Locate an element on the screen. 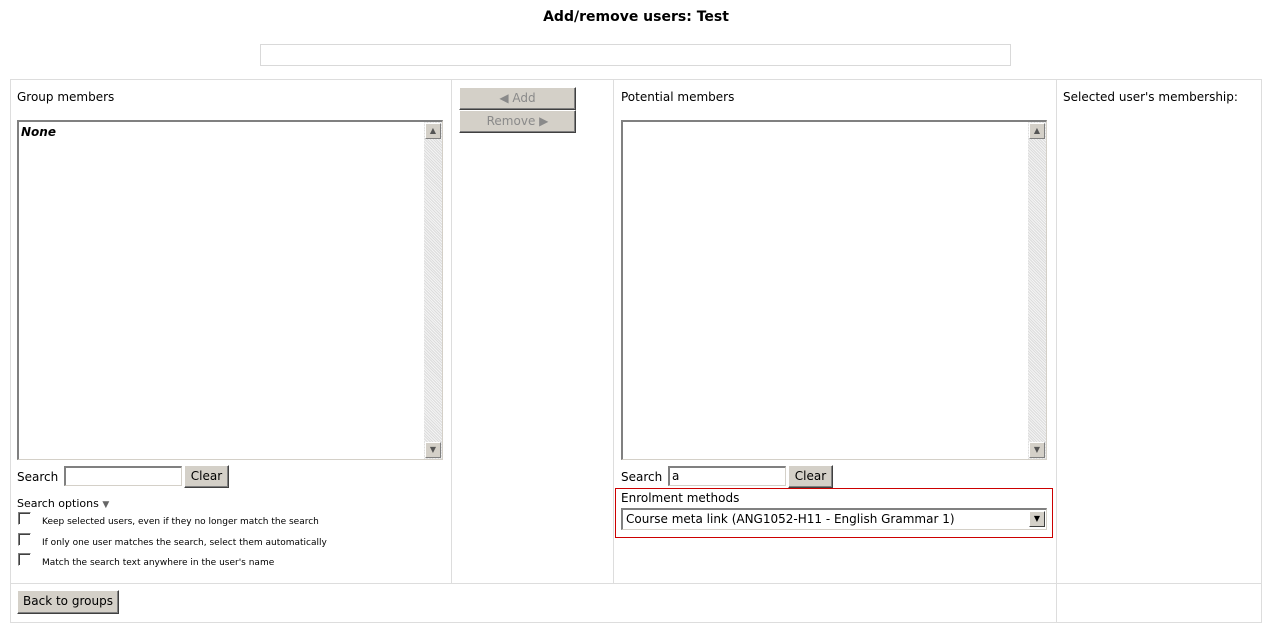 The image size is (1272, 632). autoselect-checkbox is located at coordinates (24, 539).